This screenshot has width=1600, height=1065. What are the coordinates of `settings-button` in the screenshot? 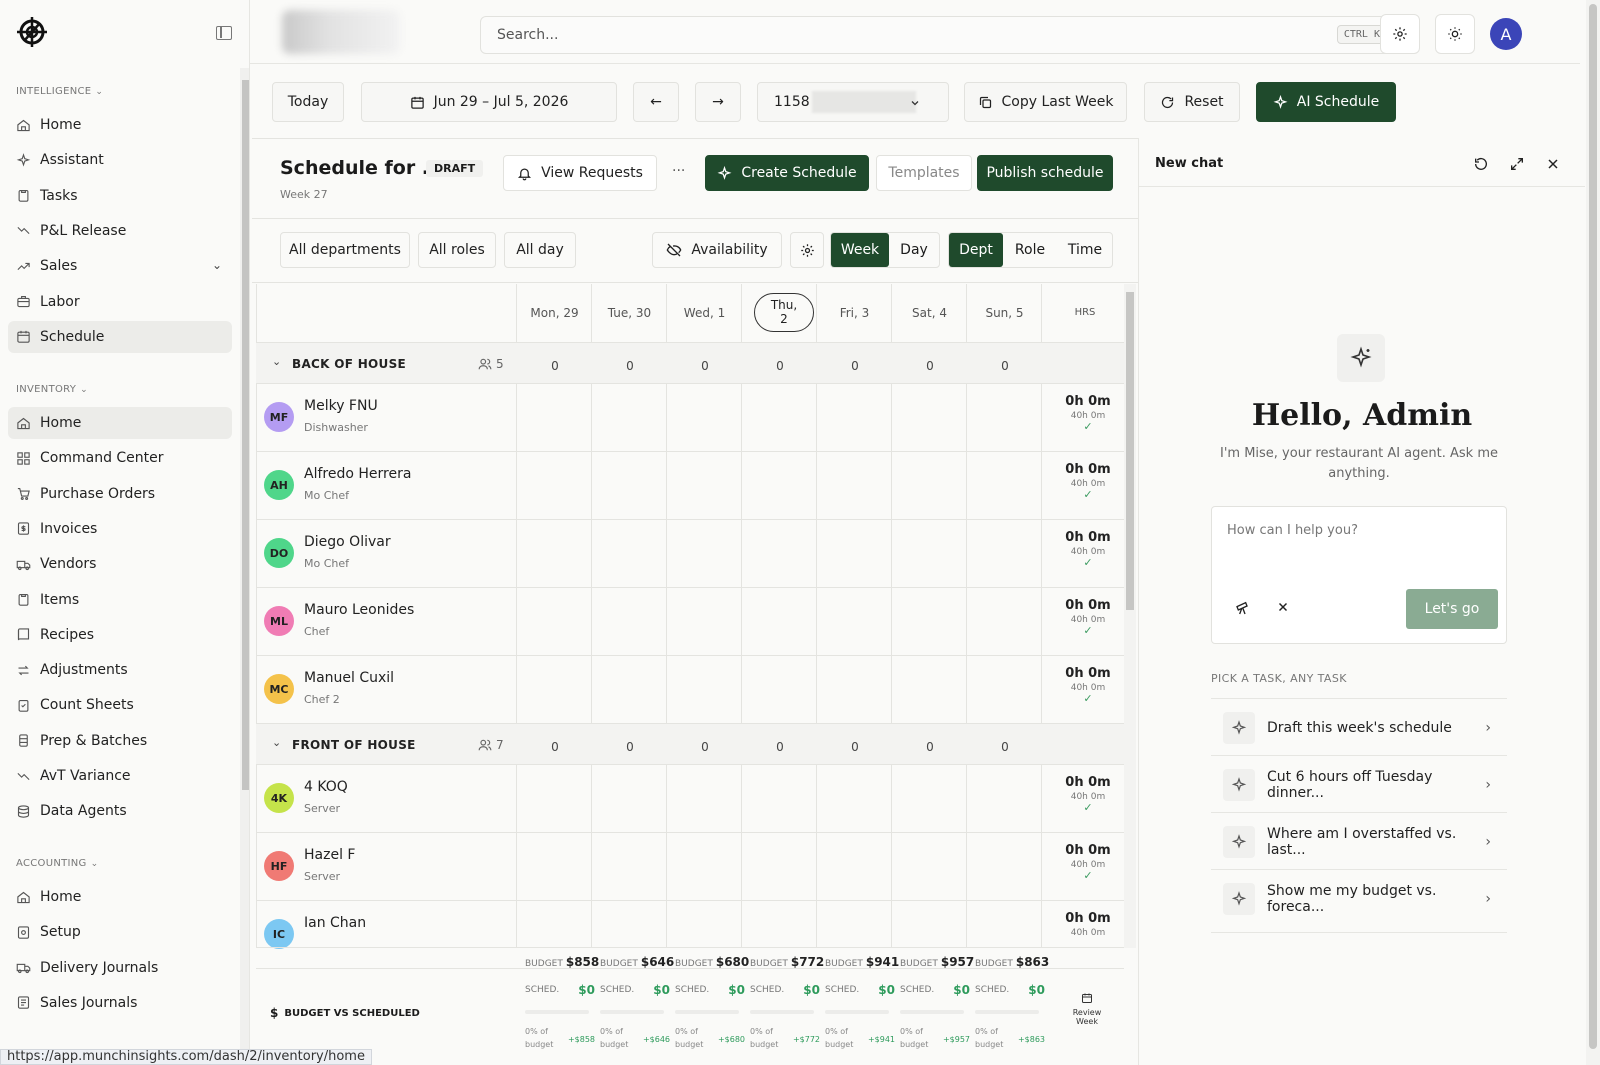 It's located at (1400, 34).